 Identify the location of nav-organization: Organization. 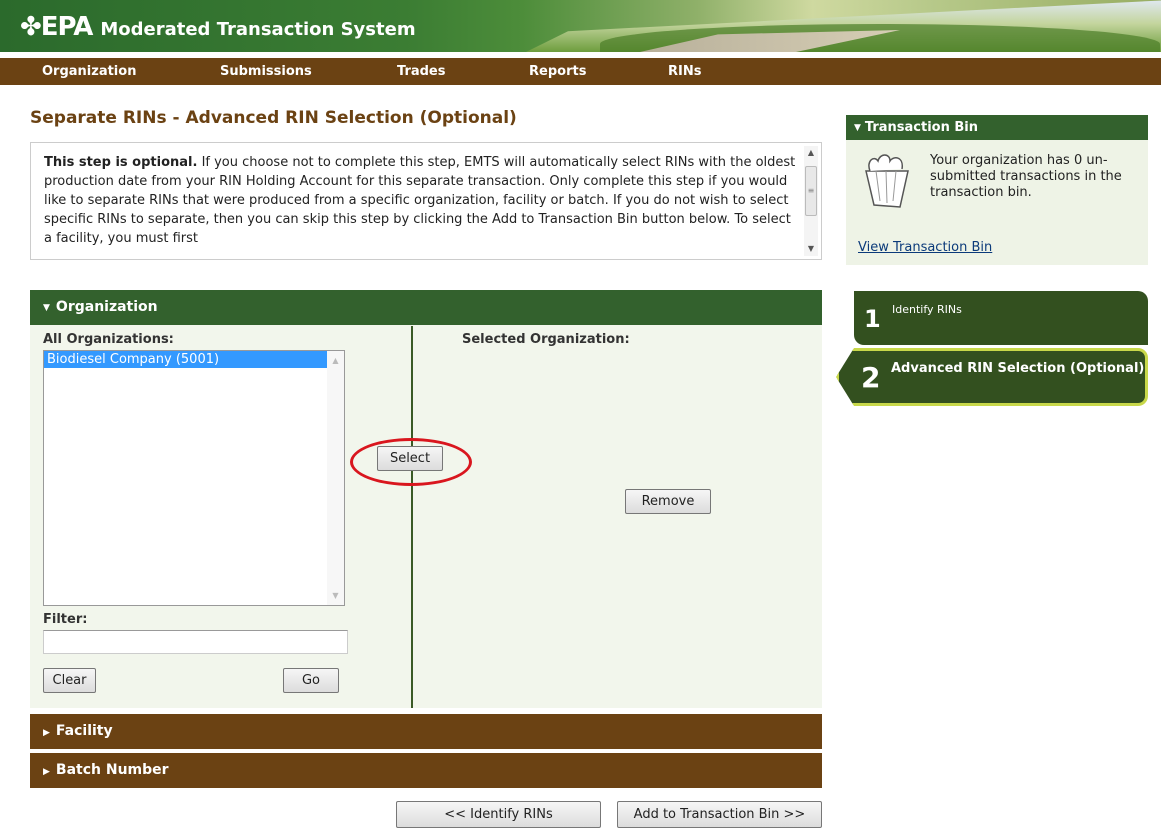
(89, 71).